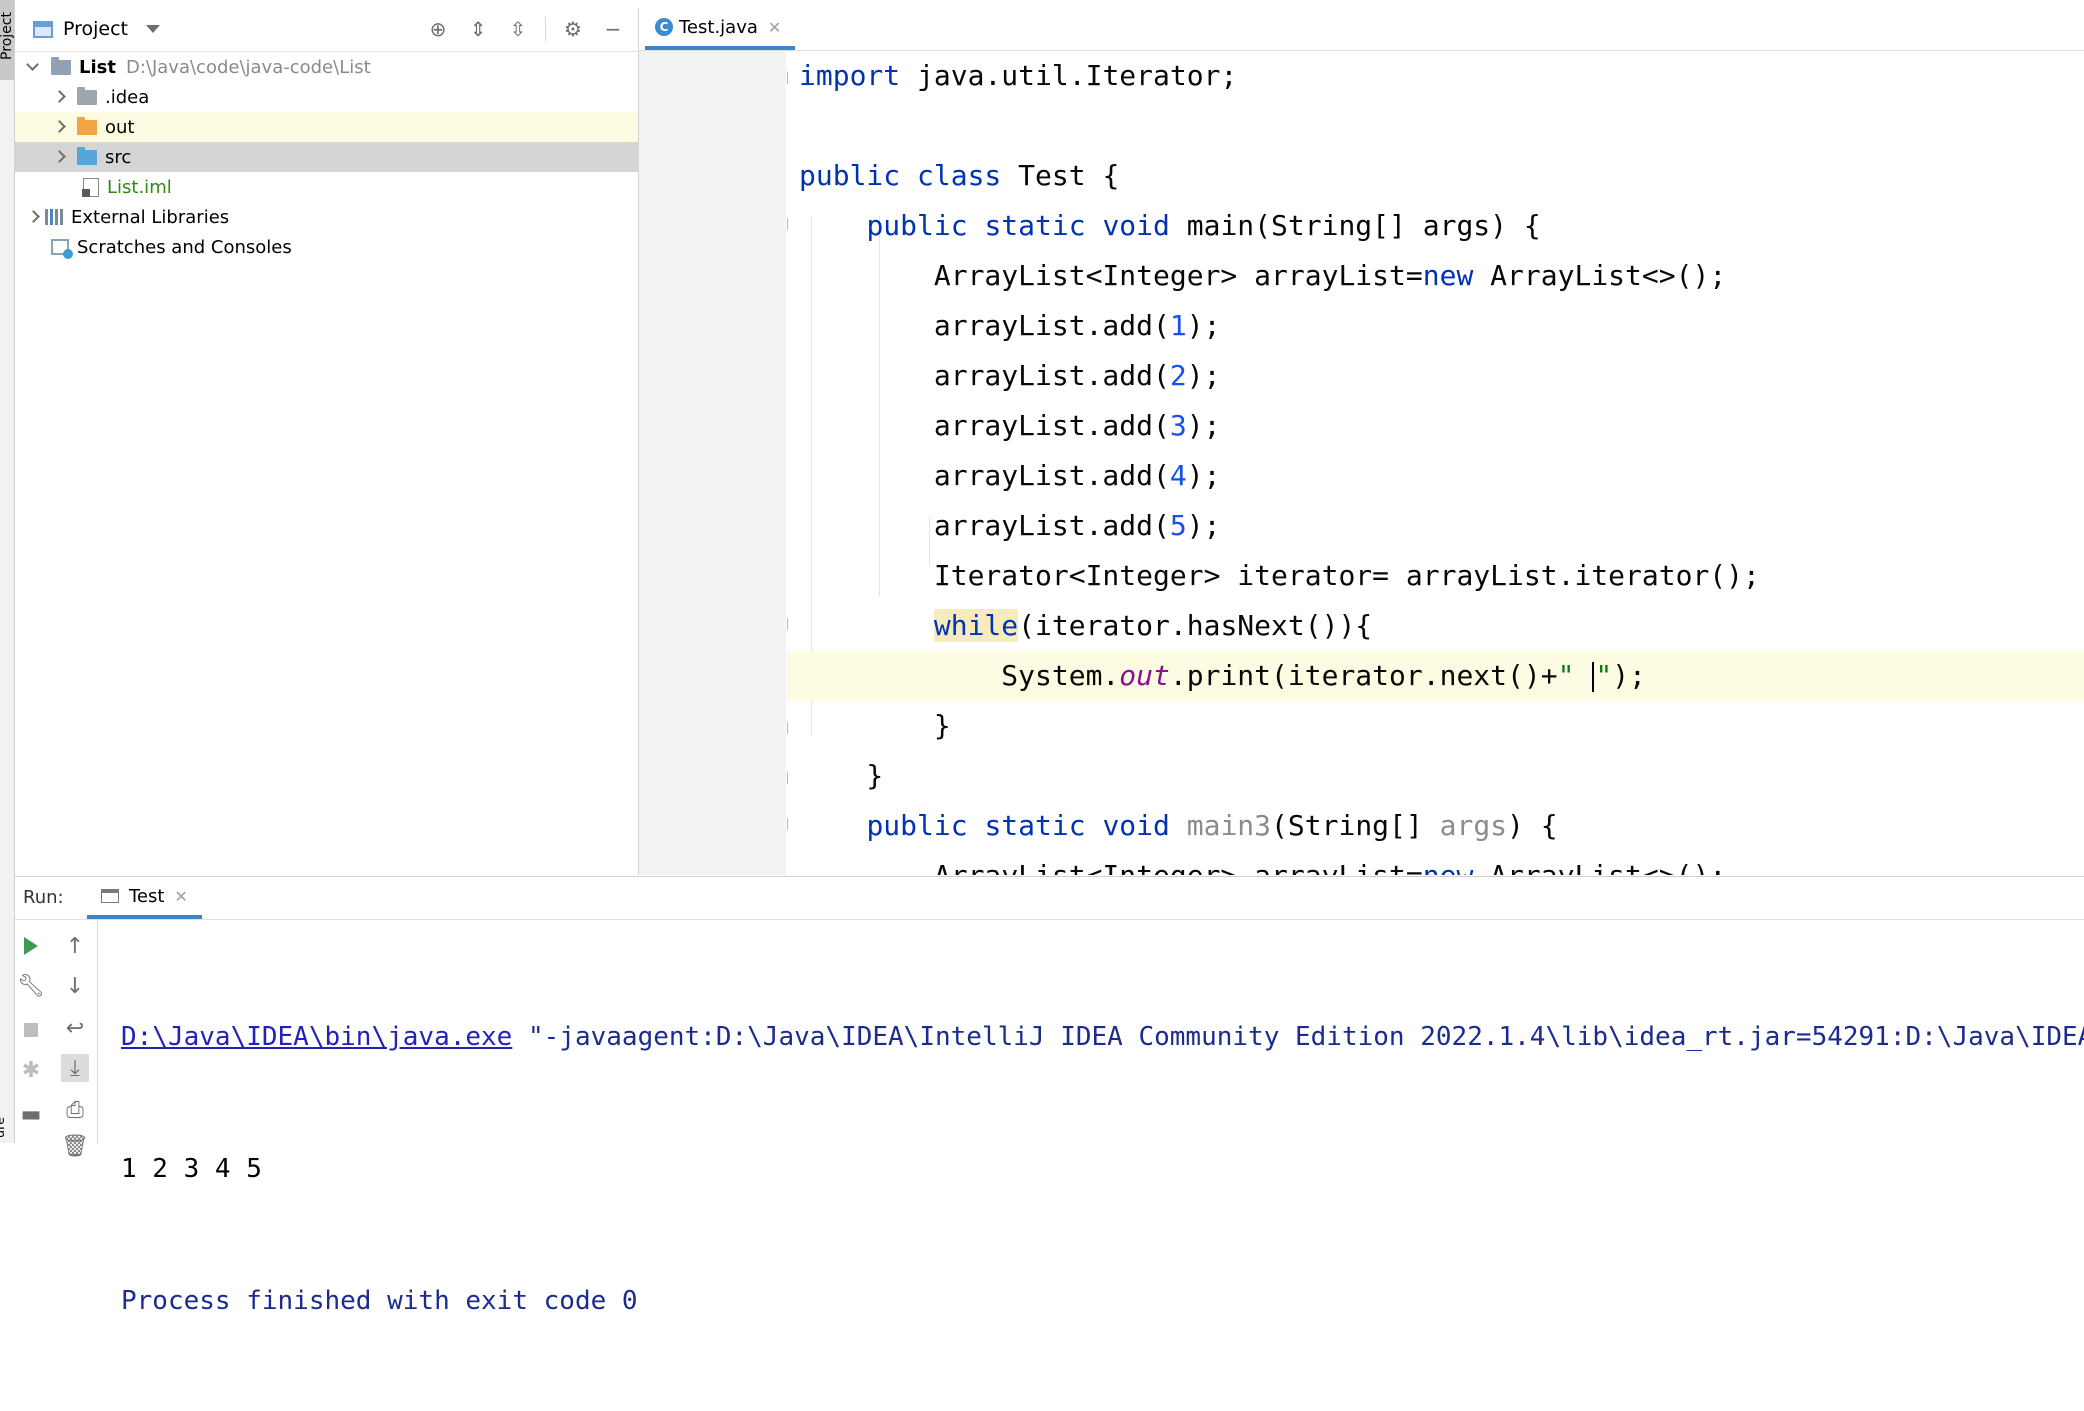 The image size is (2084, 1411). I want to click on collapse-all-button: ⇳, so click(518, 29).